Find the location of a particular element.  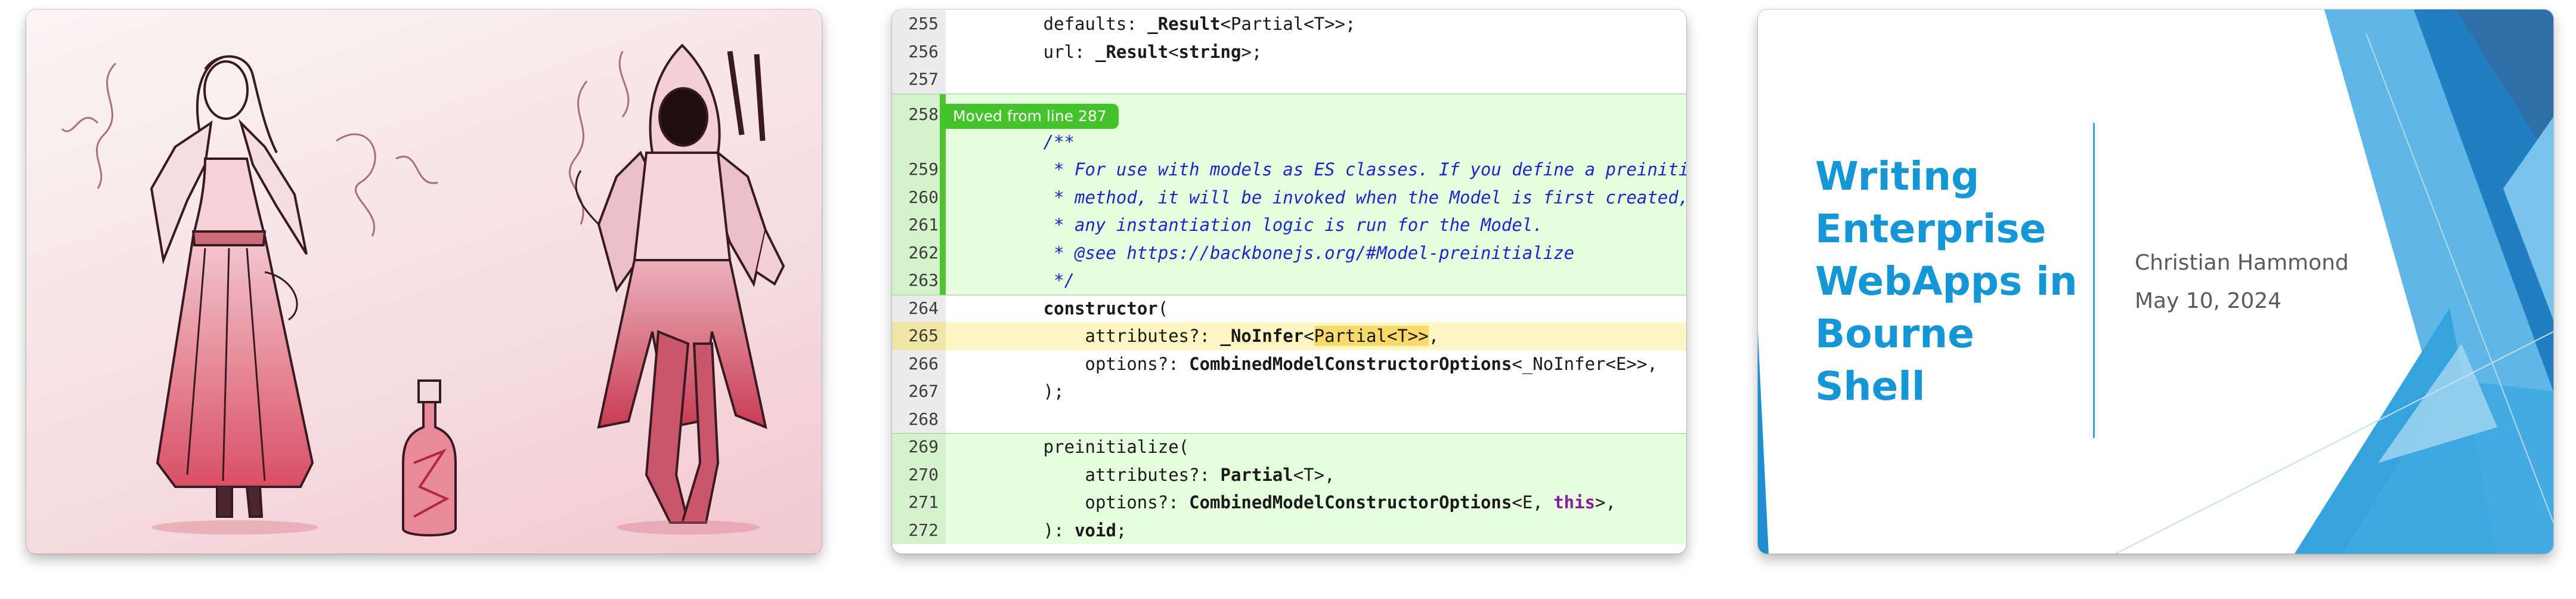

line-number: 259 is located at coordinates (919, 170).